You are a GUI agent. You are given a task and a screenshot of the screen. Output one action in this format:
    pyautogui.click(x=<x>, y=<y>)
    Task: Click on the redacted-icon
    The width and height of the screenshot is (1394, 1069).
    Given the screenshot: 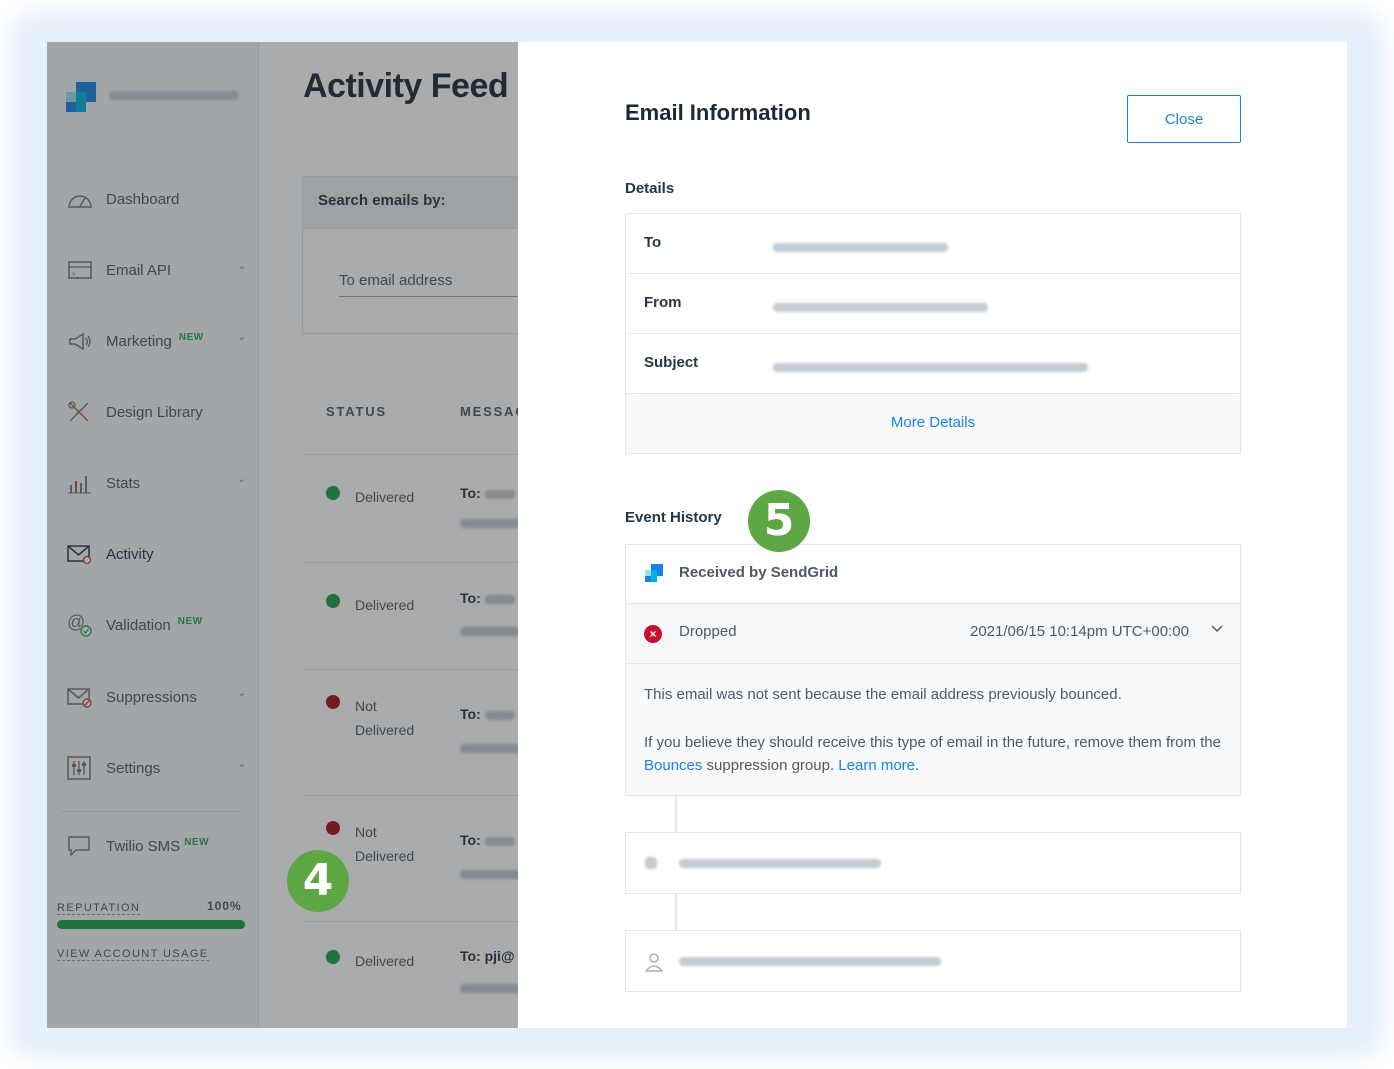 What is the action you would take?
    pyautogui.click(x=651, y=863)
    